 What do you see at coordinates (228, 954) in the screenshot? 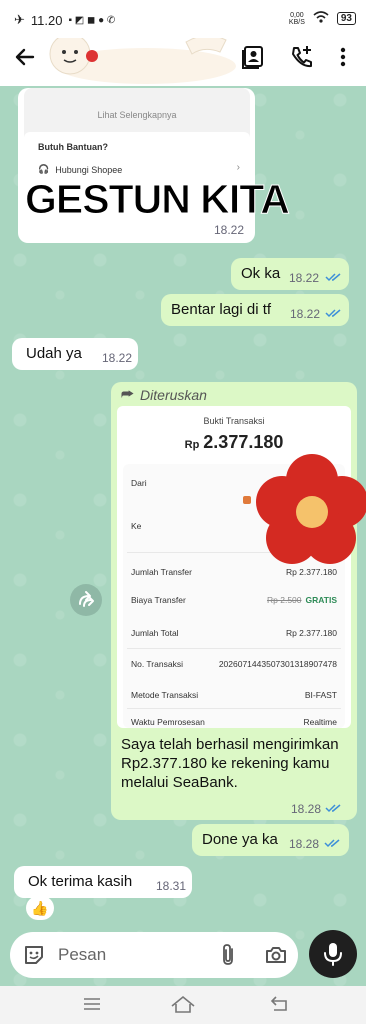
I see `paperclip-icon` at bounding box center [228, 954].